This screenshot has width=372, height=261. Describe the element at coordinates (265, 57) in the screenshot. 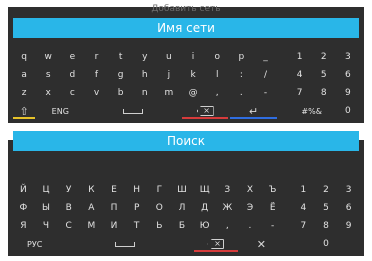

I see `letter-key: _` at that location.